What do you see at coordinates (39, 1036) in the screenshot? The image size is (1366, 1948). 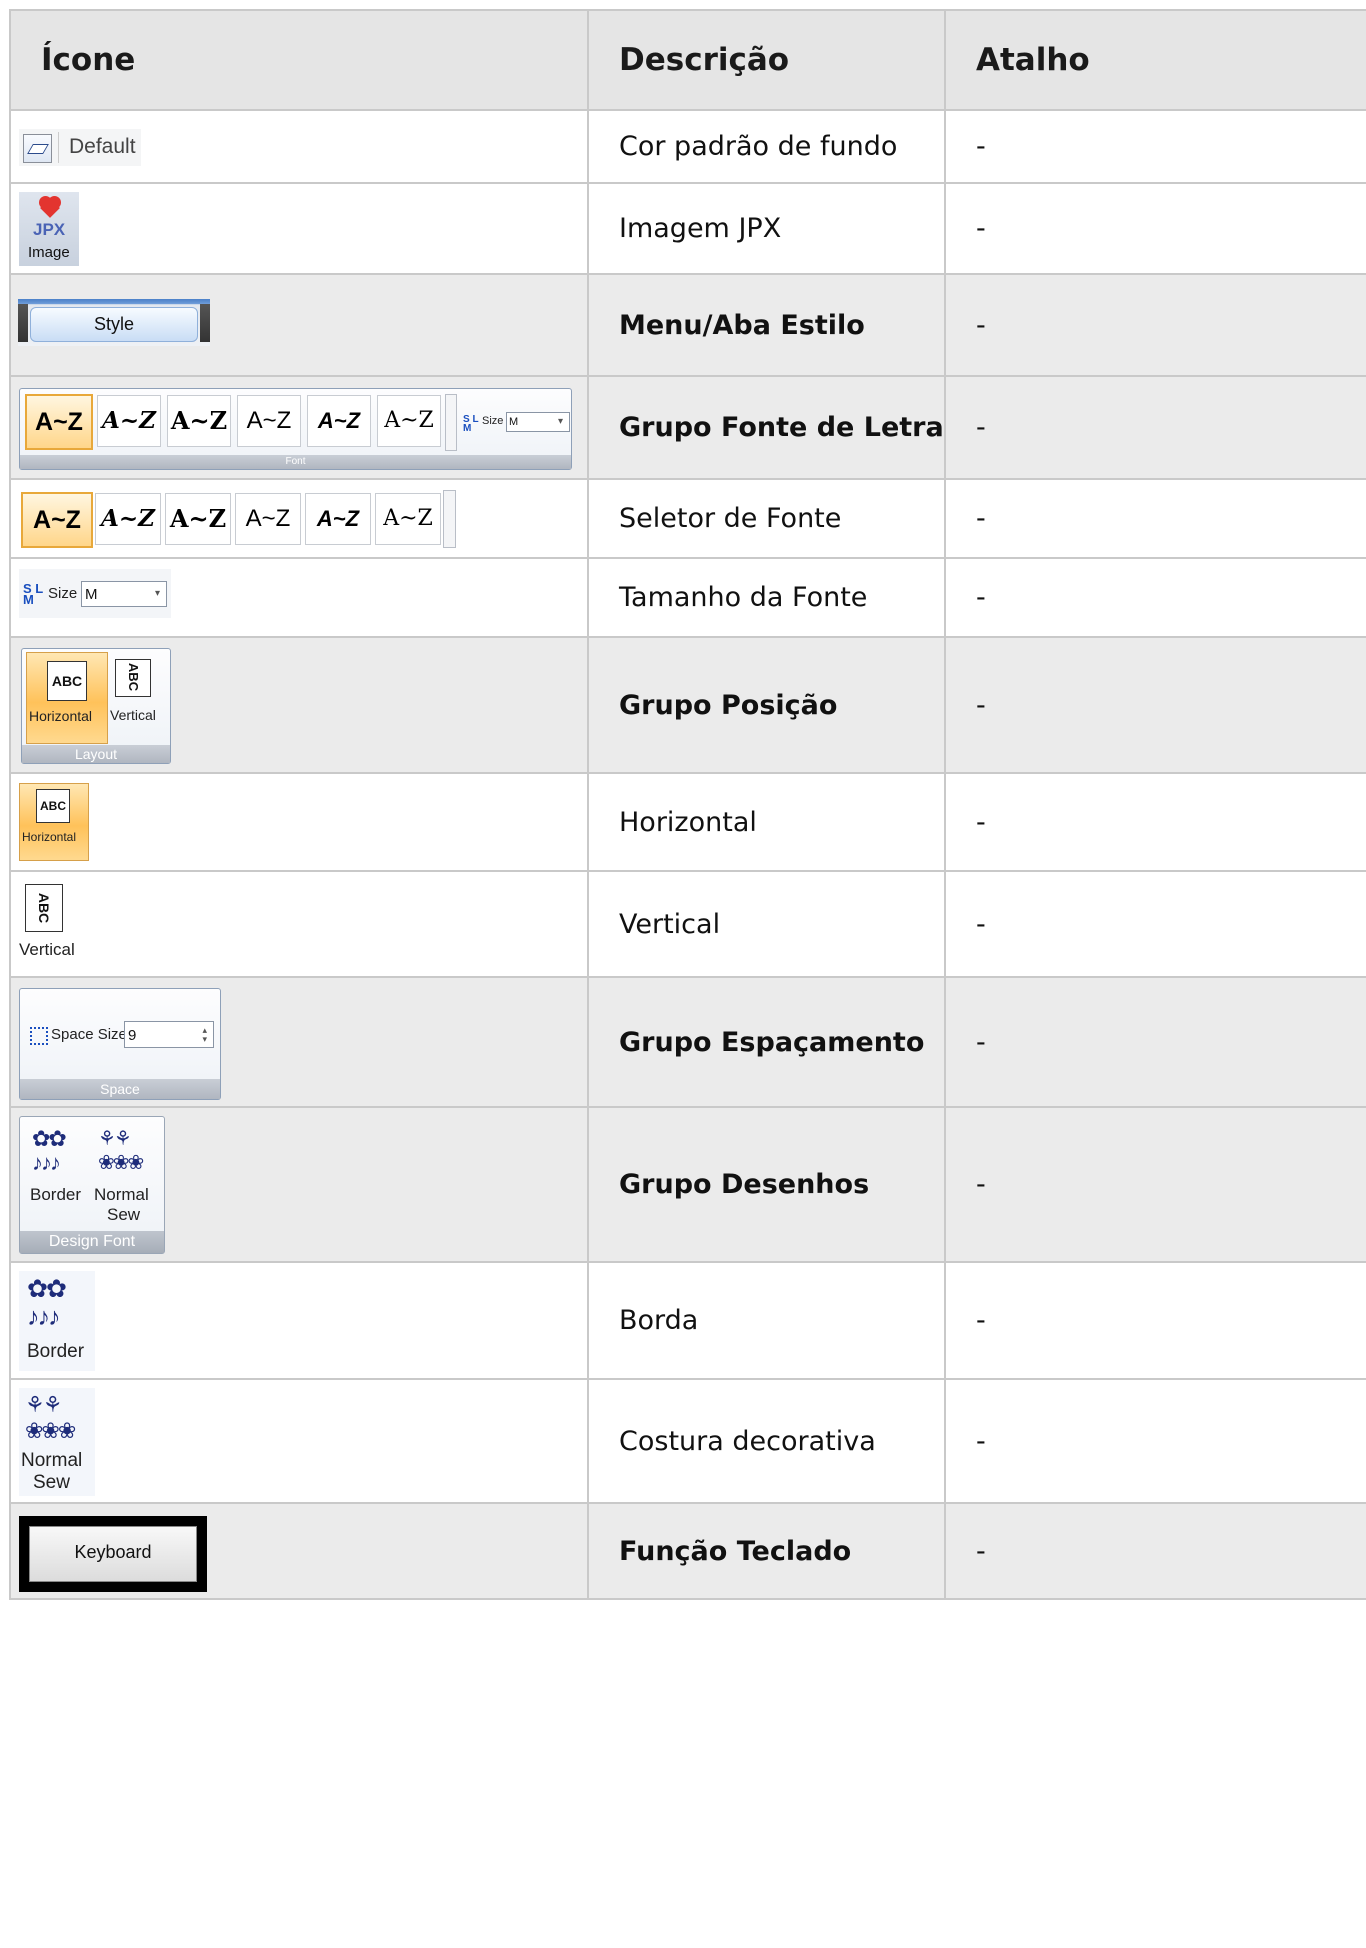 I see `space-size-icon` at bounding box center [39, 1036].